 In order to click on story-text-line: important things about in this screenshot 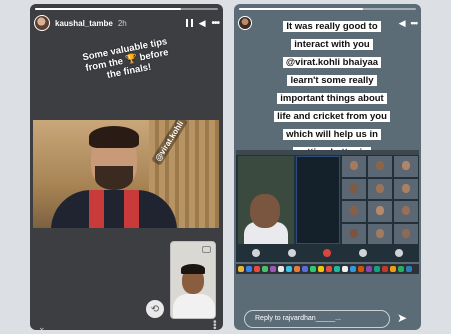, I will do `click(332, 98)`.